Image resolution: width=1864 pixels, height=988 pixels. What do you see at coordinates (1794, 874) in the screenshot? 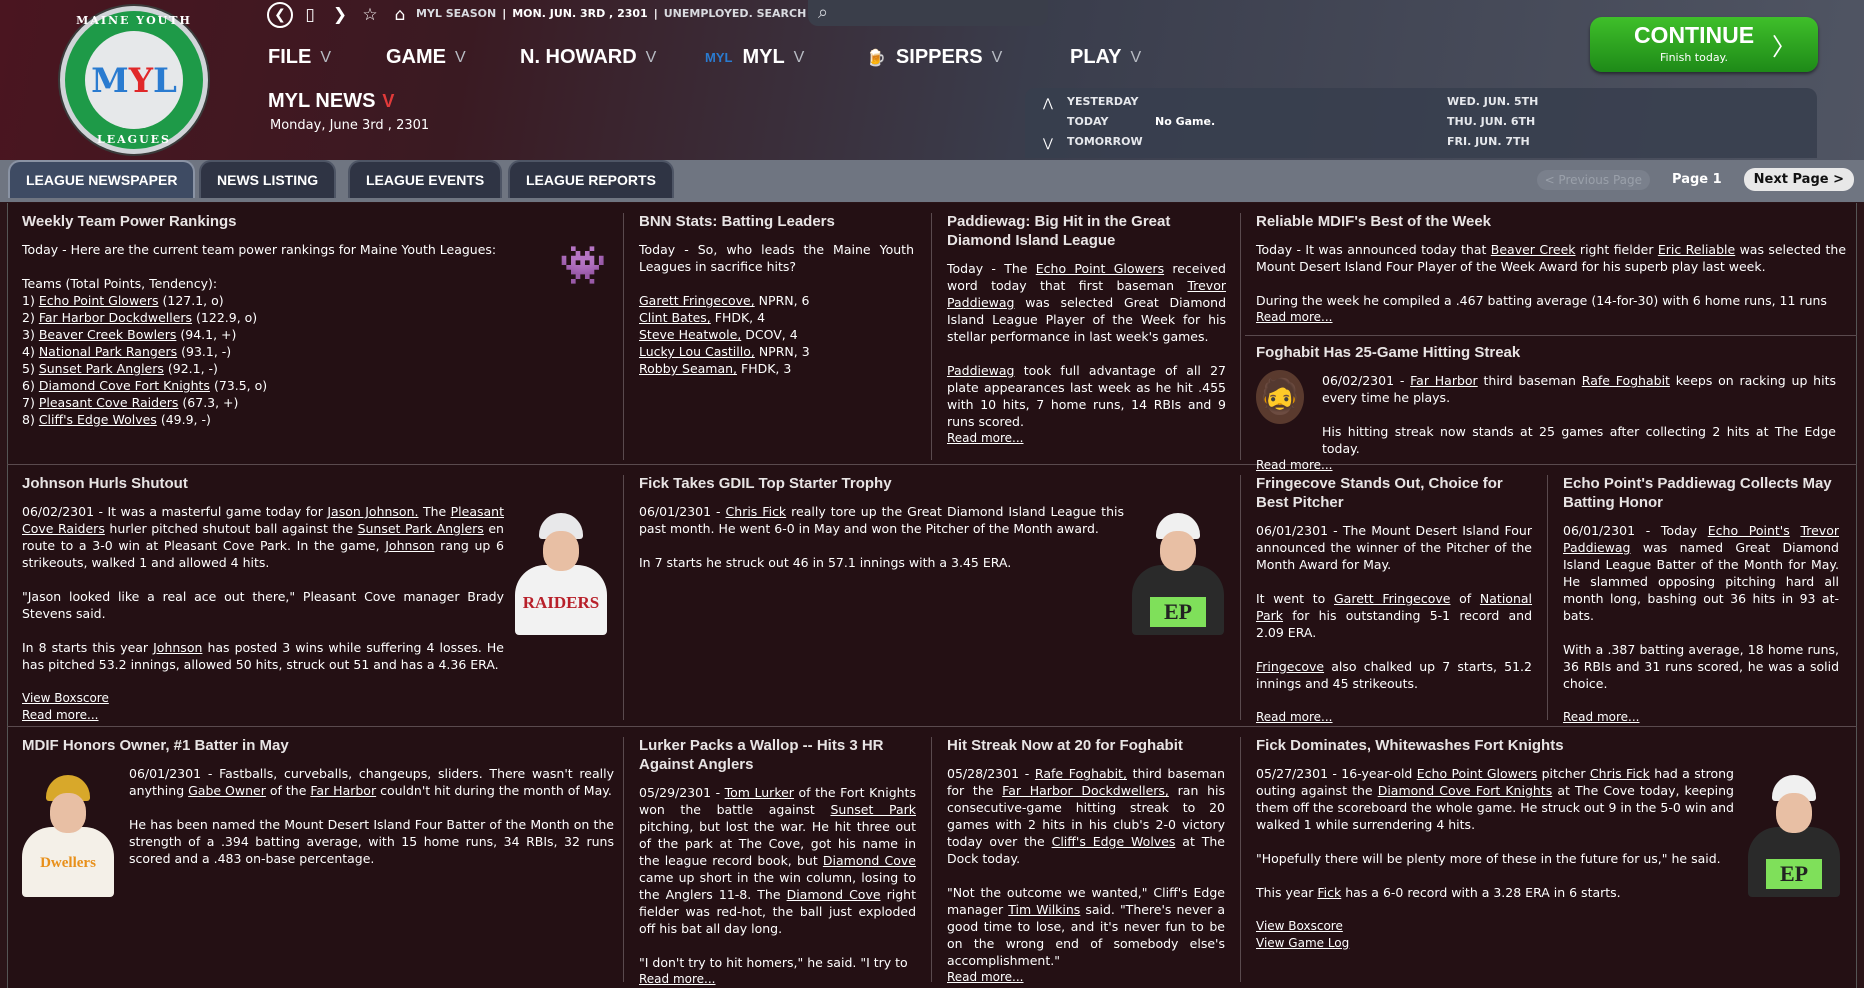
I see `jersey-text: EP` at bounding box center [1794, 874].